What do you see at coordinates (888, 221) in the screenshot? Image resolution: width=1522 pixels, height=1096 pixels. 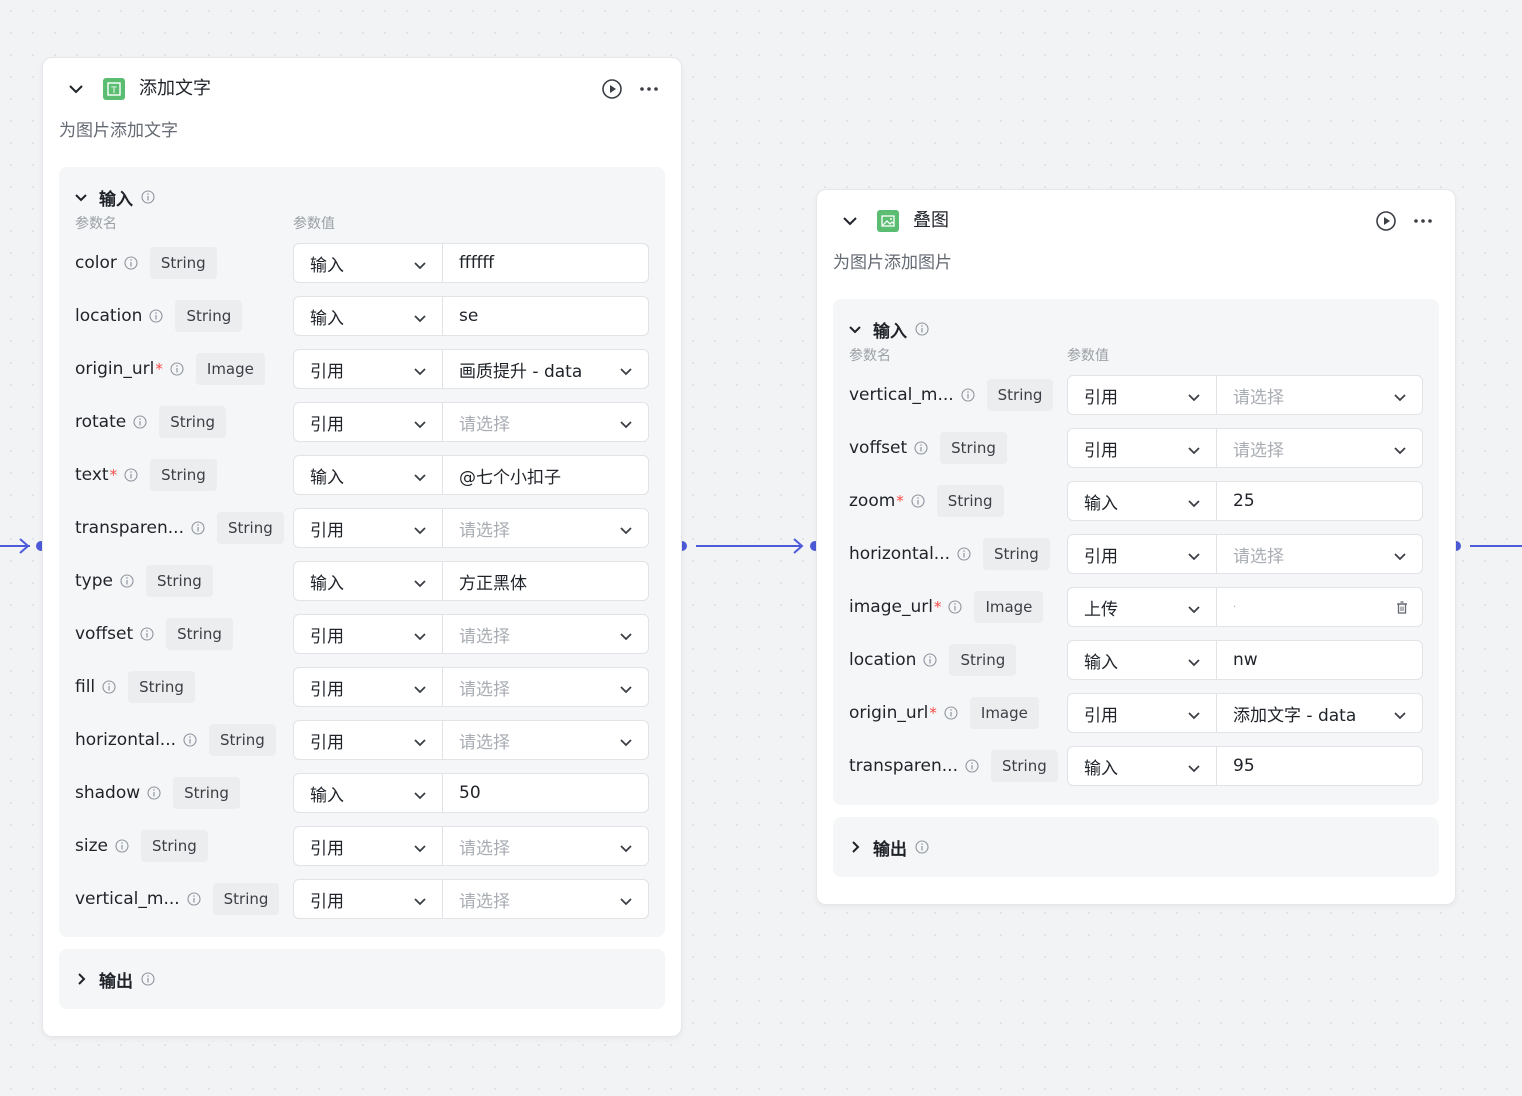 I see `image-node-icon` at bounding box center [888, 221].